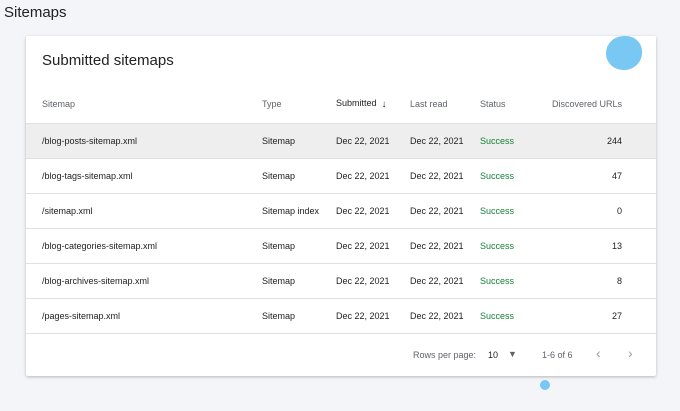  Describe the element at coordinates (35, 12) in the screenshot. I see `page-title: Sitemaps` at that location.